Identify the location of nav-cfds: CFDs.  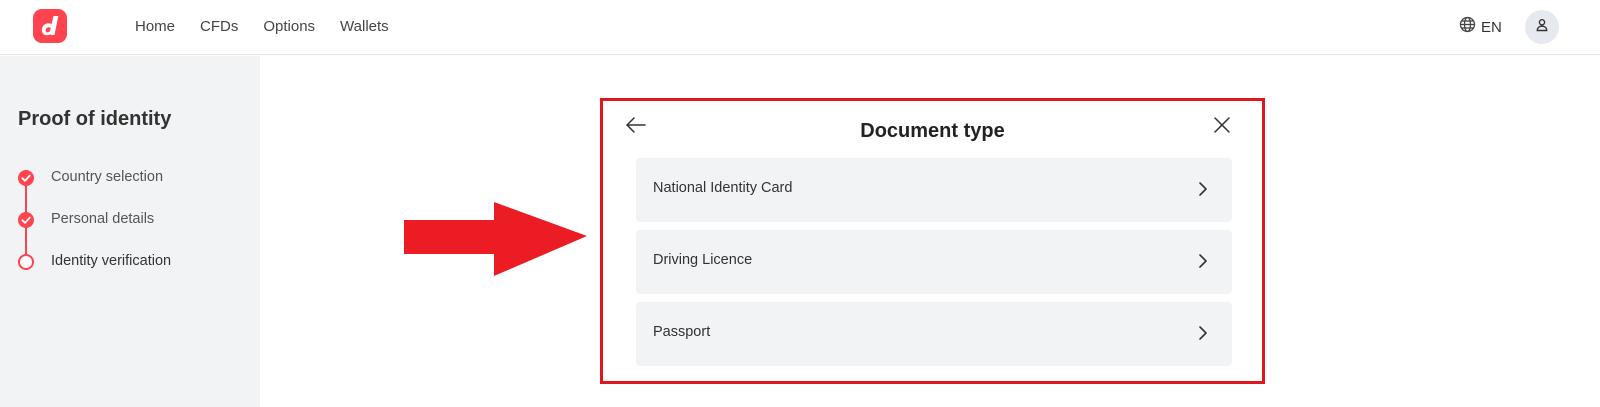
(219, 26).